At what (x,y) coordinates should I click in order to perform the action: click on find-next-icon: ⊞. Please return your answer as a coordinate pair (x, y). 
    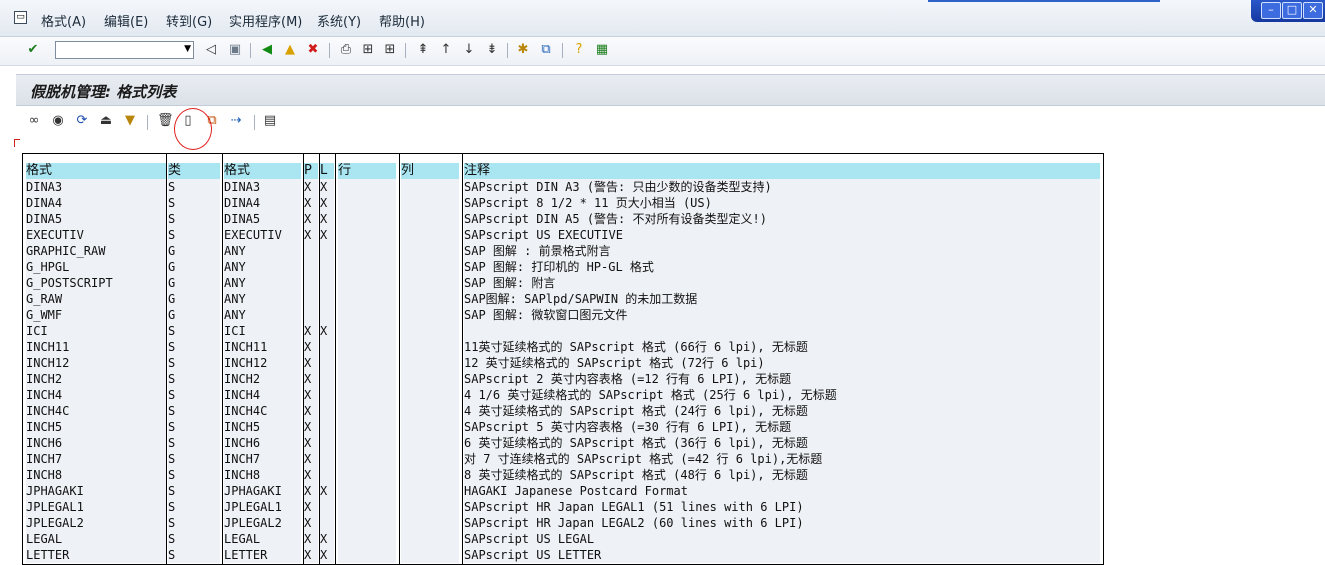
    Looking at the image, I should click on (390, 50).